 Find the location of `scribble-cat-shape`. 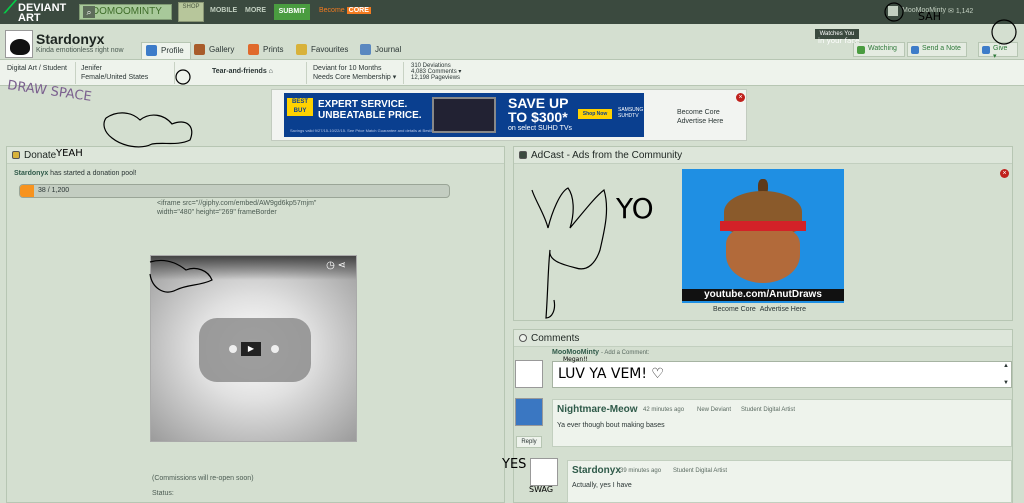

scribble-cat-shape is located at coordinates (148, 130).